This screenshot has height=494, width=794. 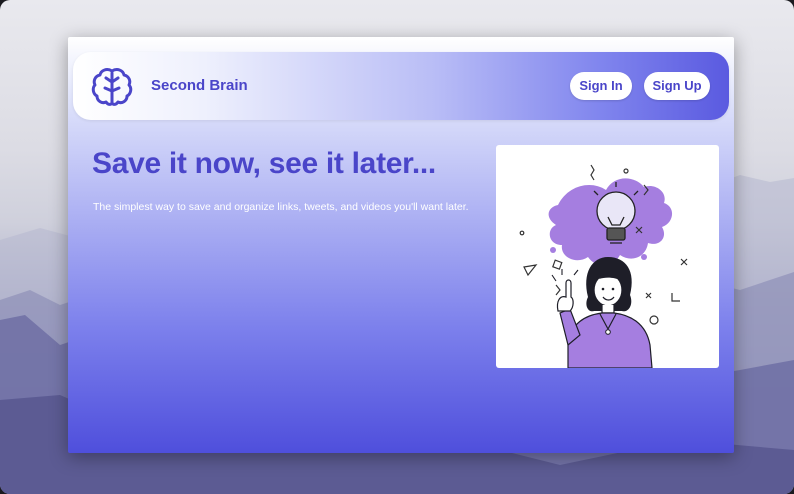 I want to click on navbar: Second Brain Sign In Sign Up, so click(x=401, y=86).